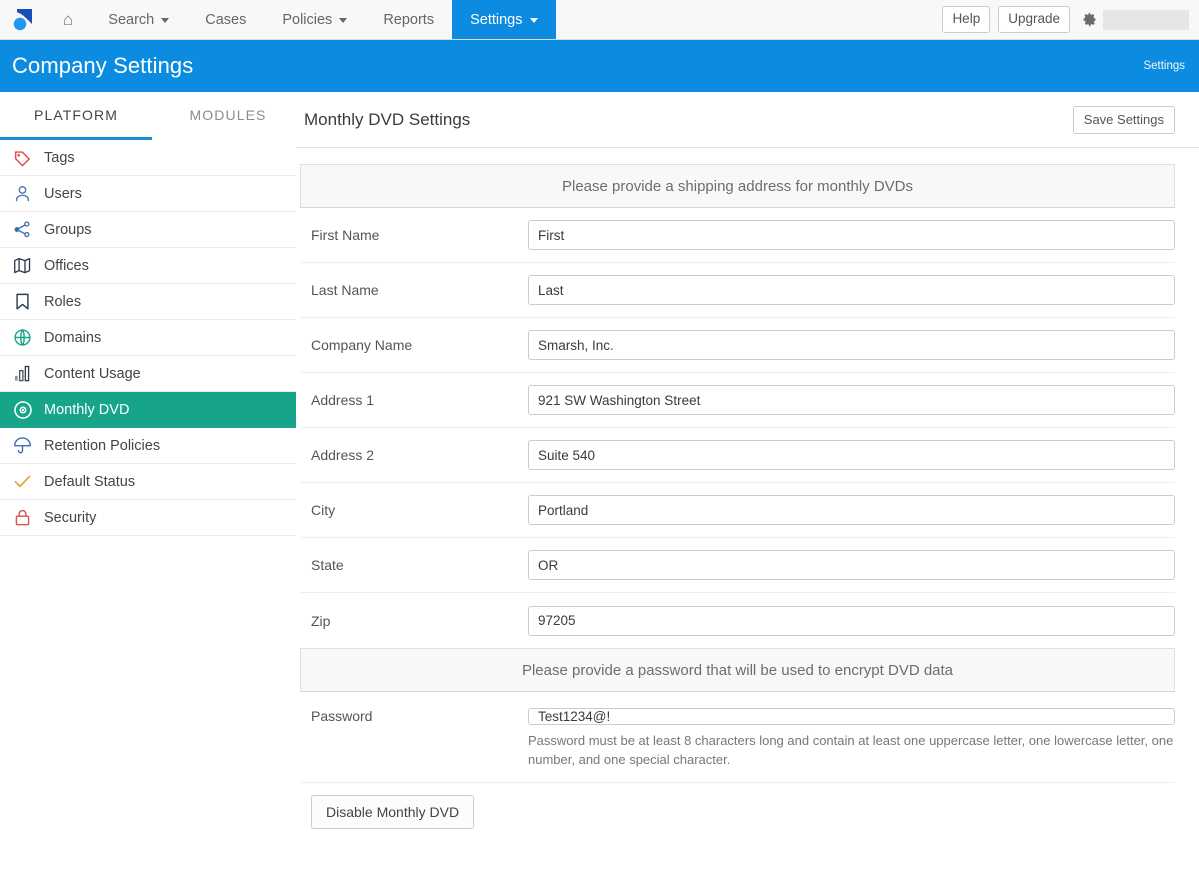  What do you see at coordinates (737, 805) in the screenshot?
I see `form-footer-actions: Disable Monthly DVD` at bounding box center [737, 805].